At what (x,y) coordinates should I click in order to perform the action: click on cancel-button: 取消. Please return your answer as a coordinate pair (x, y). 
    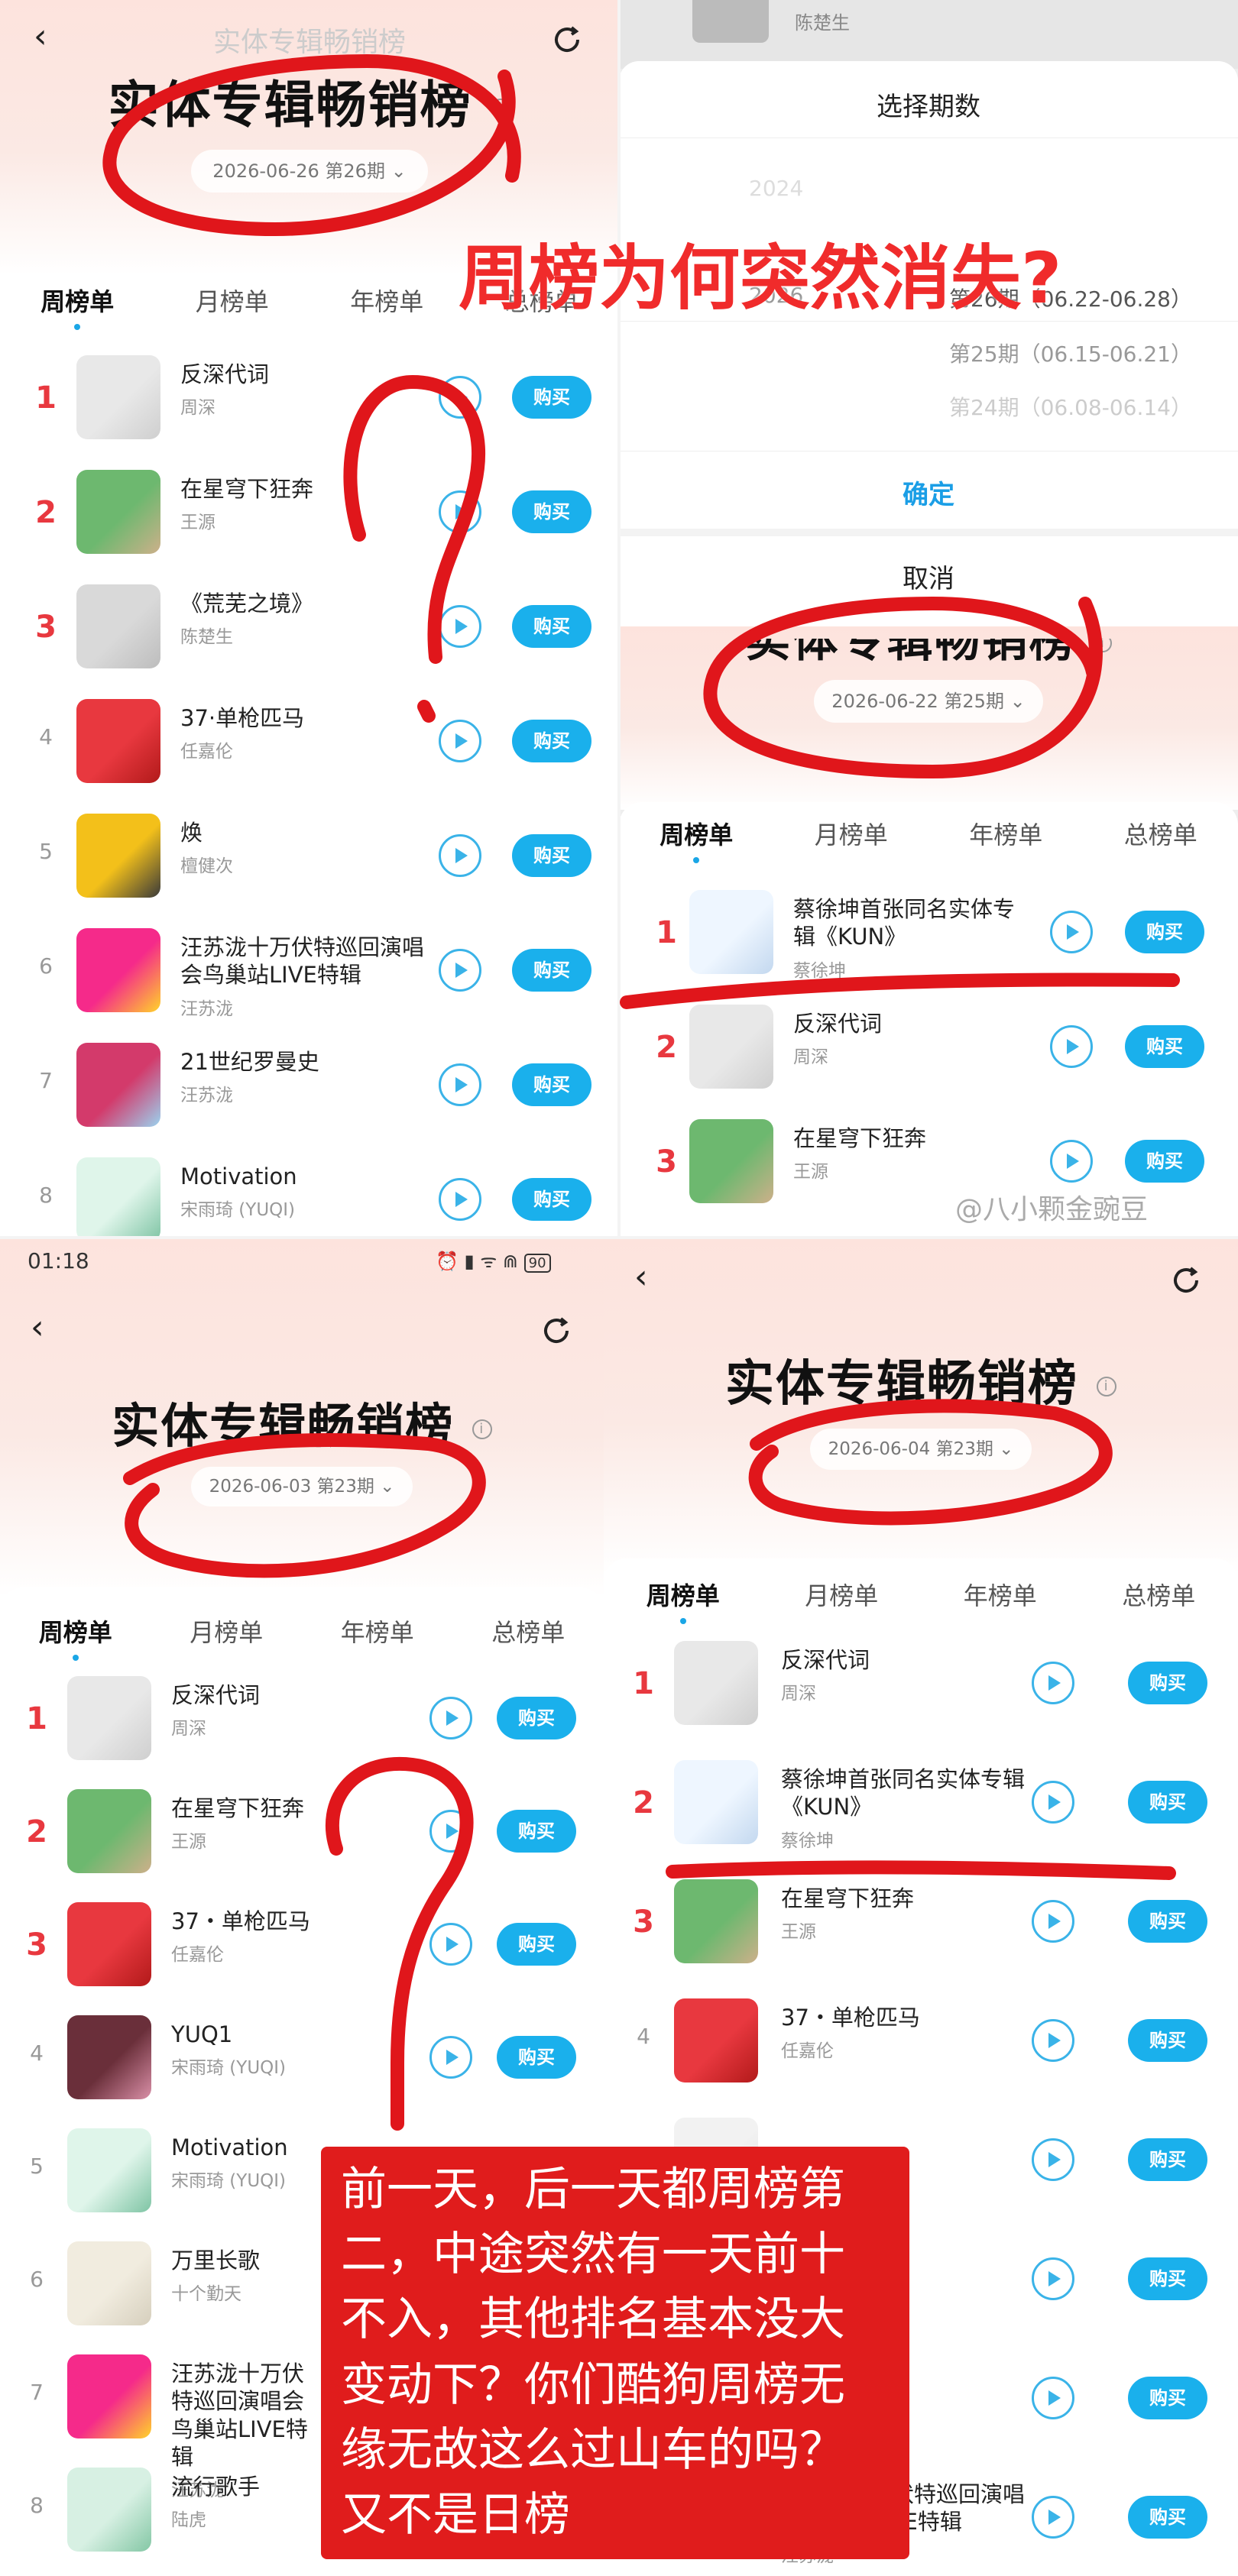
    Looking at the image, I should click on (928, 576).